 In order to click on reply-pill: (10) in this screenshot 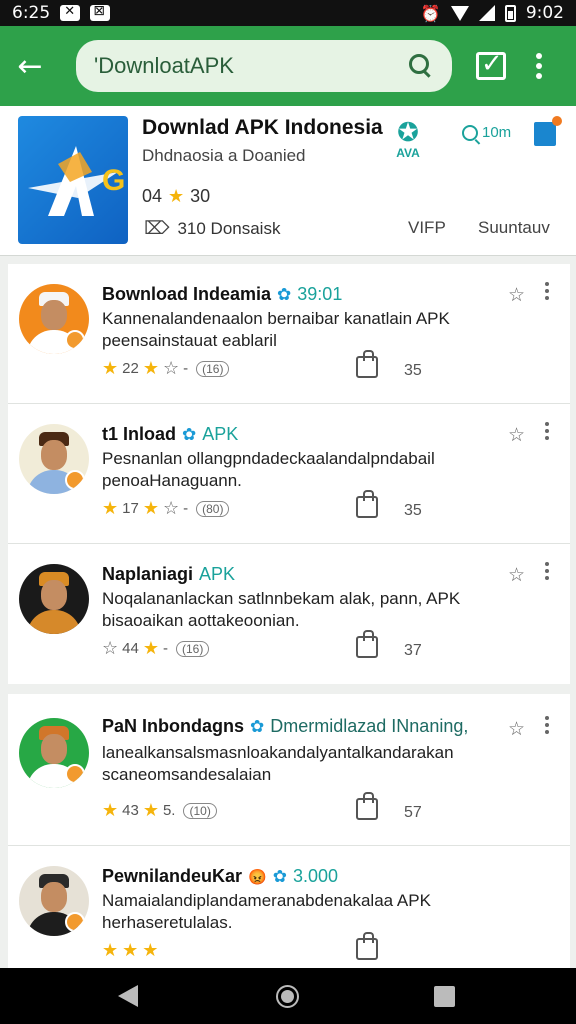, I will do `click(200, 810)`.